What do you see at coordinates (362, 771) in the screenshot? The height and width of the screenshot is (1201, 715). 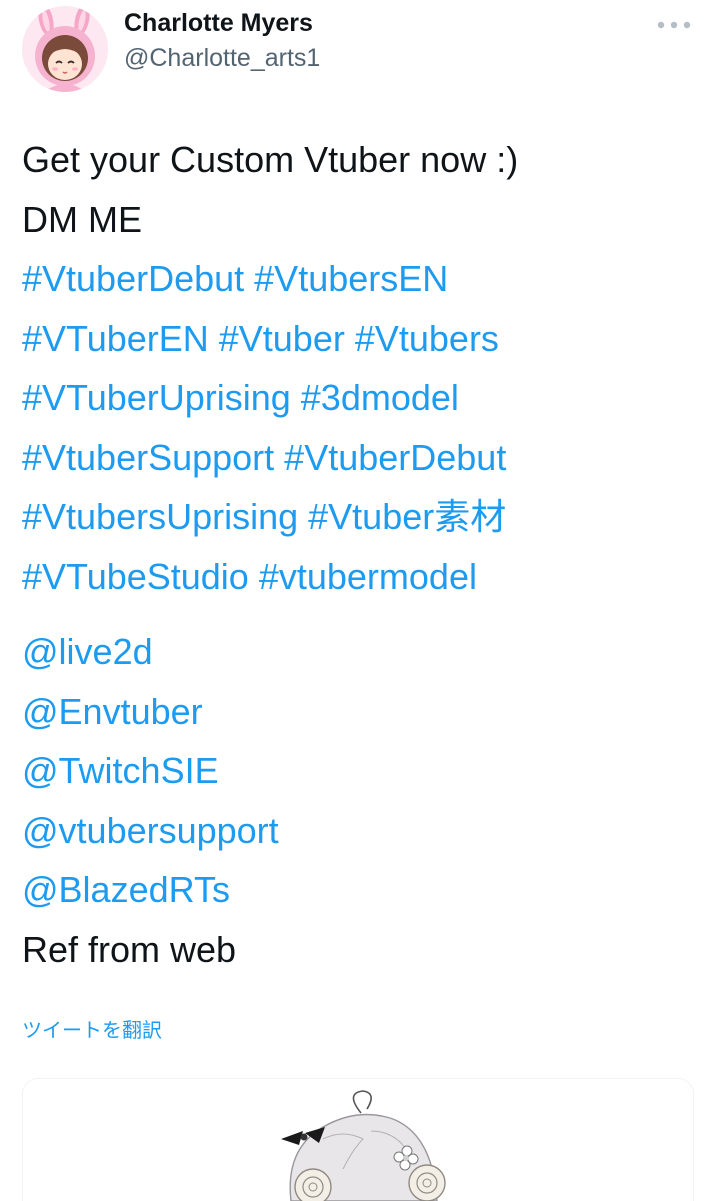 I see `mention-link: @TwitchSIE` at bounding box center [362, 771].